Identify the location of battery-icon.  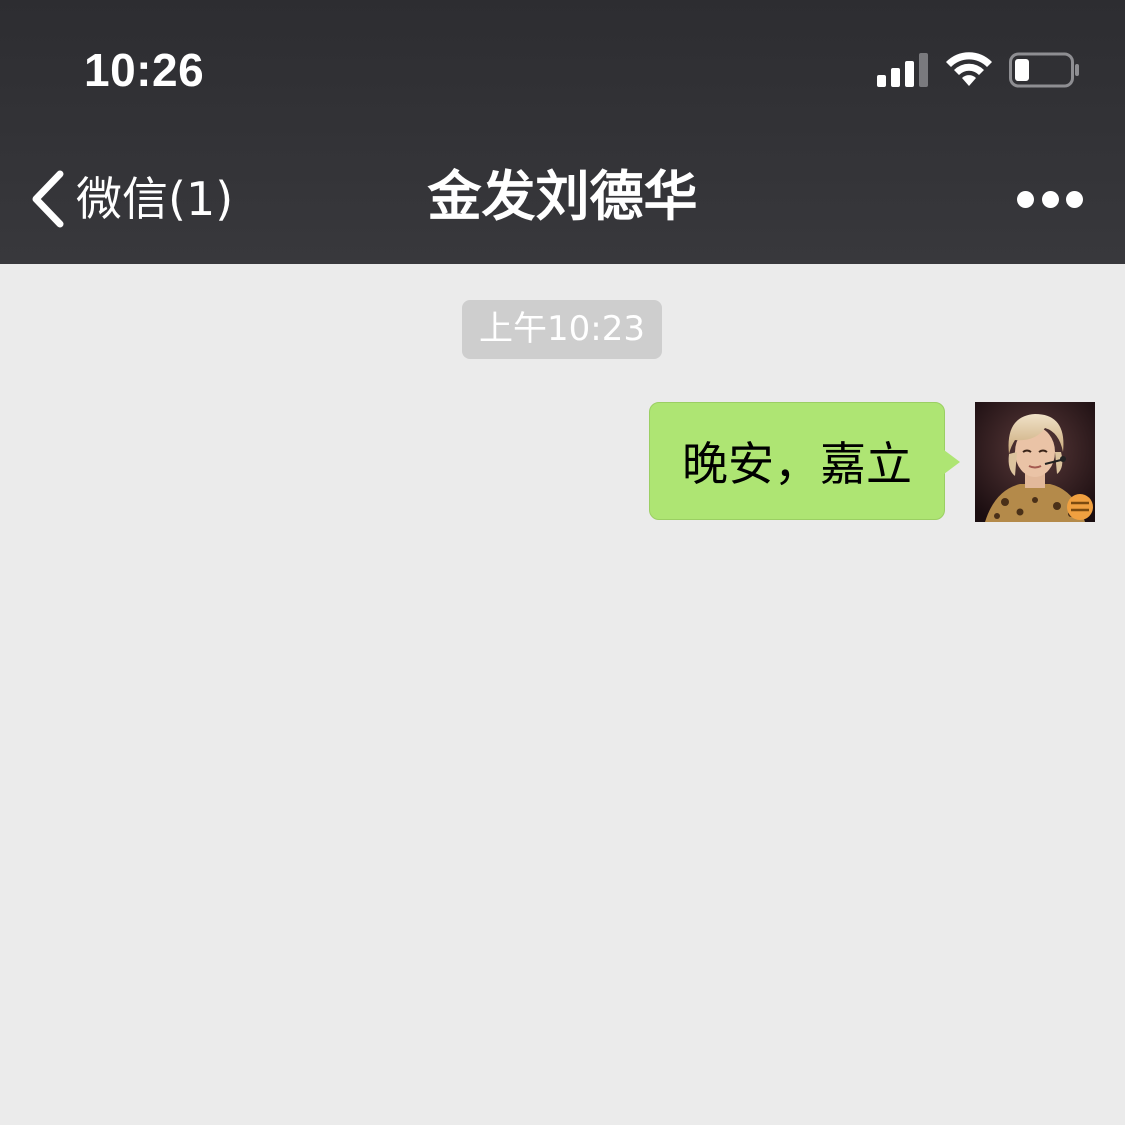
(1044, 70).